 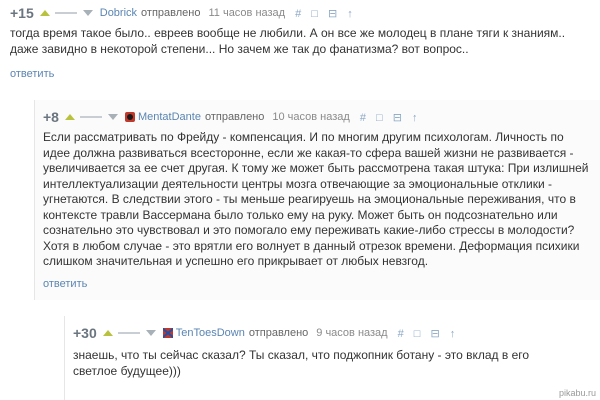 What do you see at coordinates (210, 333) in the screenshot?
I see `comment-author: TenToesDown` at bounding box center [210, 333].